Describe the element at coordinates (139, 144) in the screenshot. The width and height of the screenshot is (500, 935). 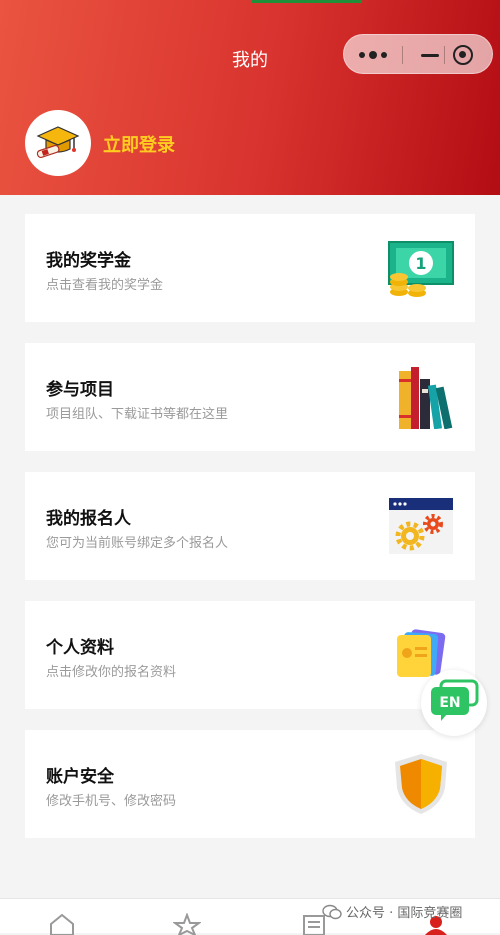
I see `login-link: 立即登录` at that location.